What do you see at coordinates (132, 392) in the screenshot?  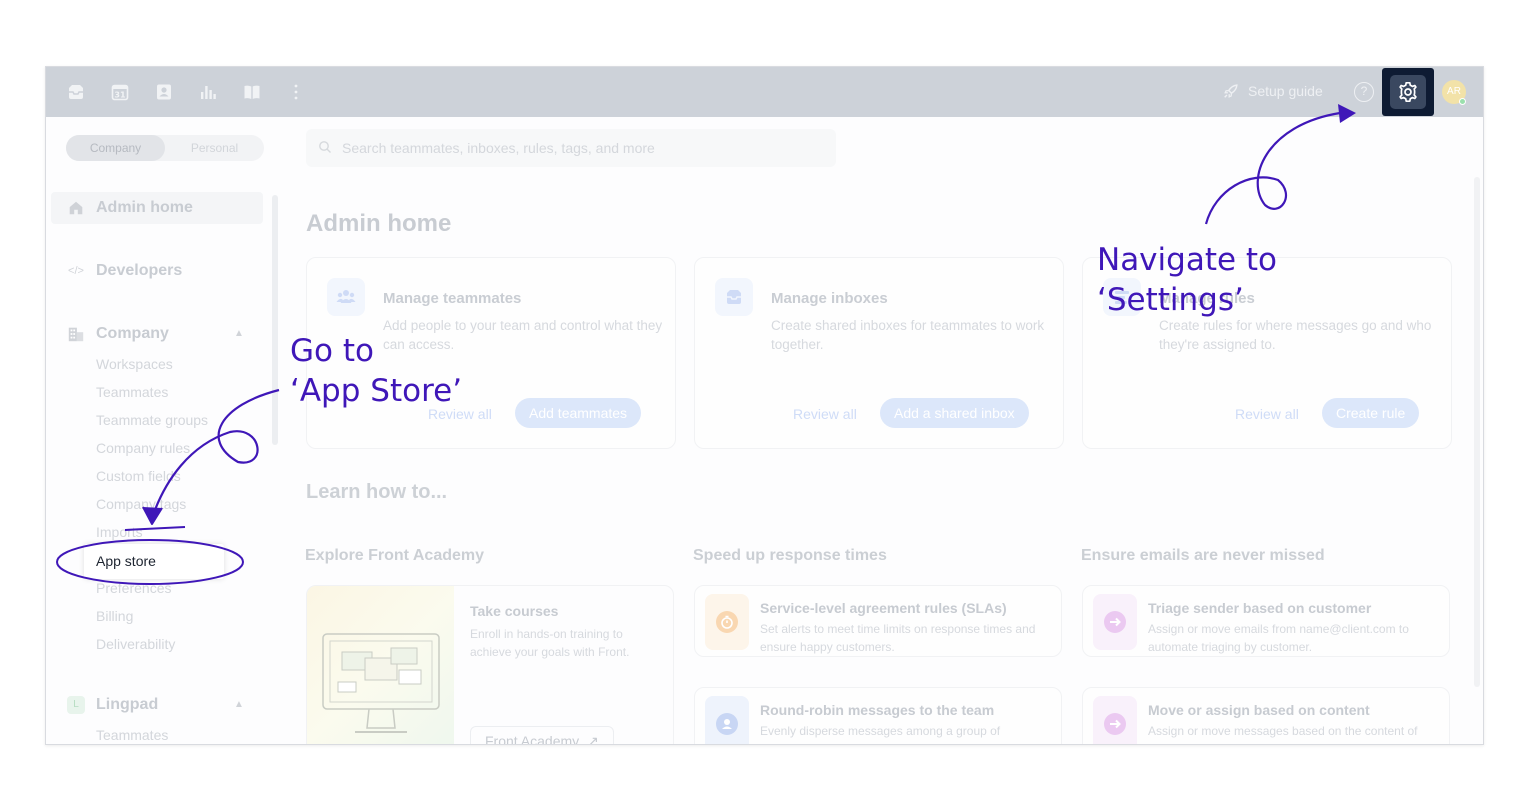 I see `sidebar-item-teammates: Teammates` at bounding box center [132, 392].